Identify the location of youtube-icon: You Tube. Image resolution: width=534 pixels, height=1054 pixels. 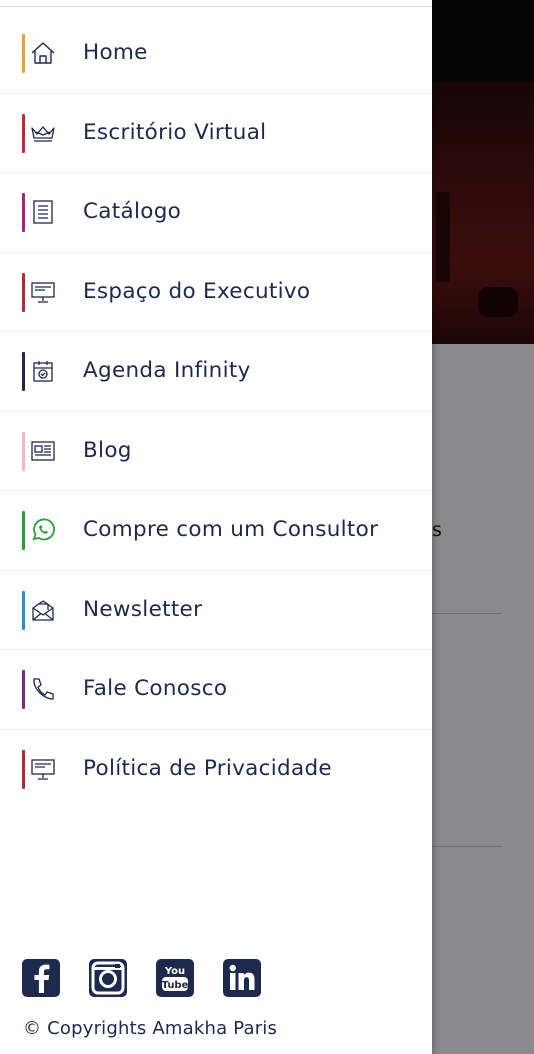
(175, 978).